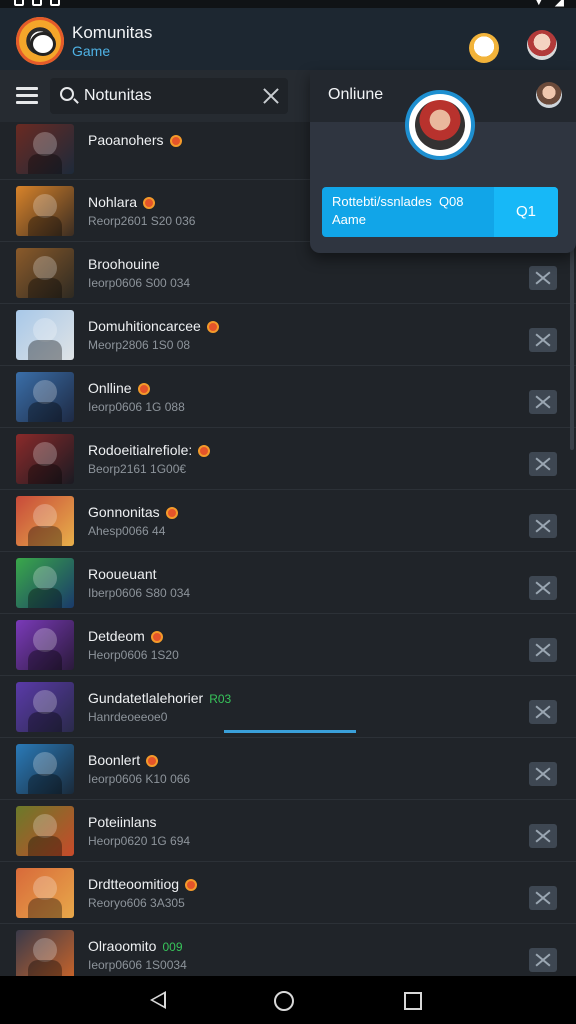  What do you see at coordinates (548, 4) in the screenshot?
I see `system-icons: ▼ ◢` at bounding box center [548, 4].